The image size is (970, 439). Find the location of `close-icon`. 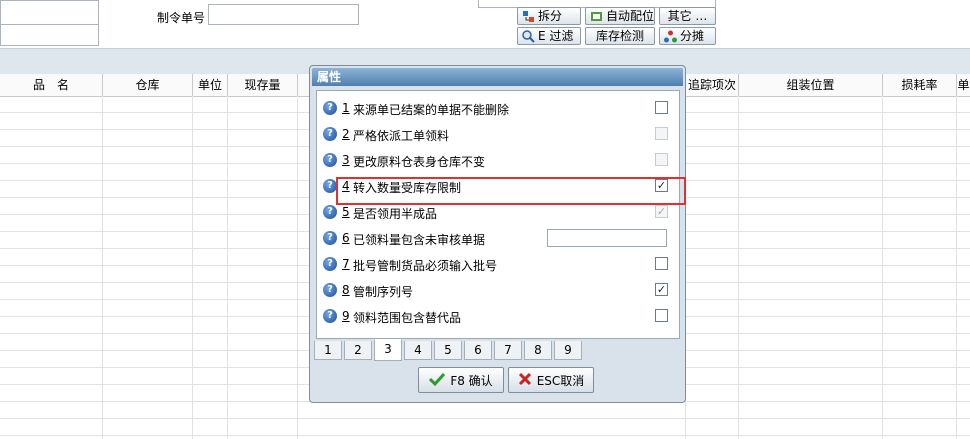

close-icon is located at coordinates (525, 380).